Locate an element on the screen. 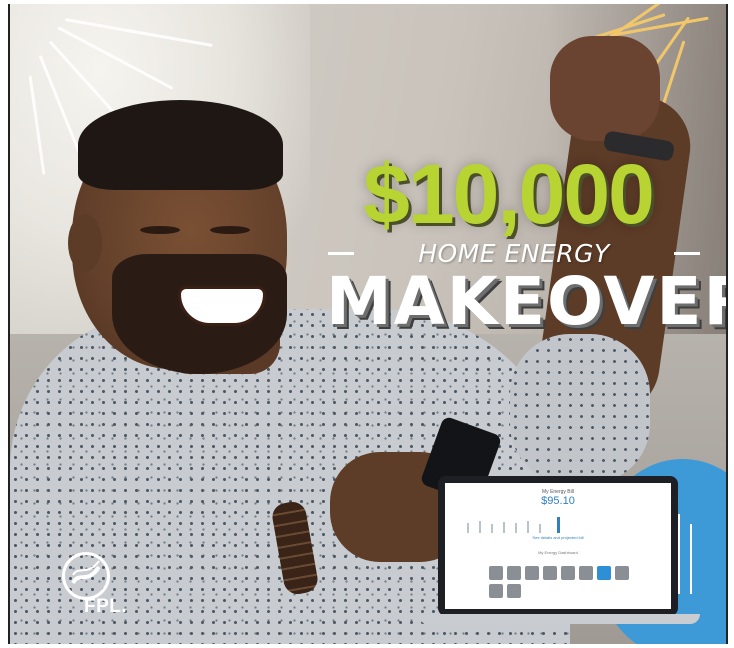  eye-right is located at coordinates (230, 230).